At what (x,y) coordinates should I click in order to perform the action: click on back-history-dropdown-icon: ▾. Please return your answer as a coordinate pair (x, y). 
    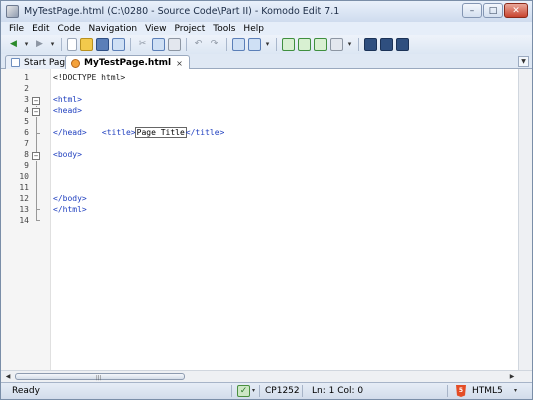
    Looking at the image, I should click on (26, 44).